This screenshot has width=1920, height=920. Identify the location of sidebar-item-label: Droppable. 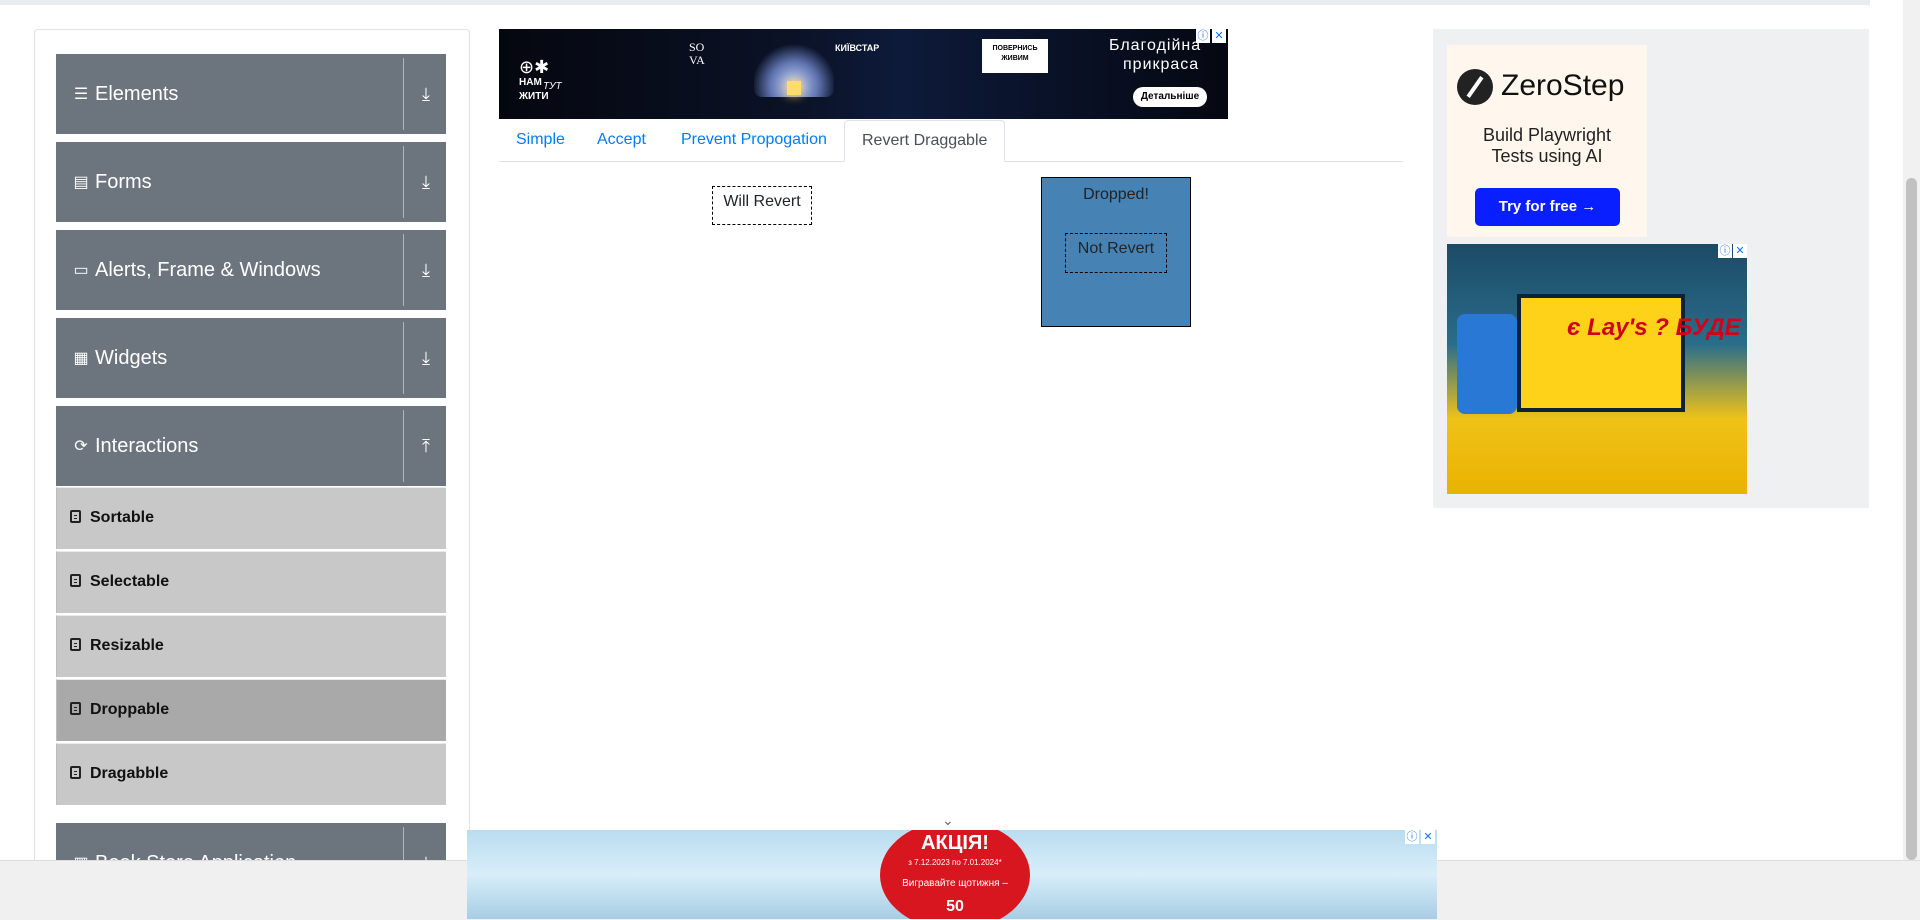
(130, 709).